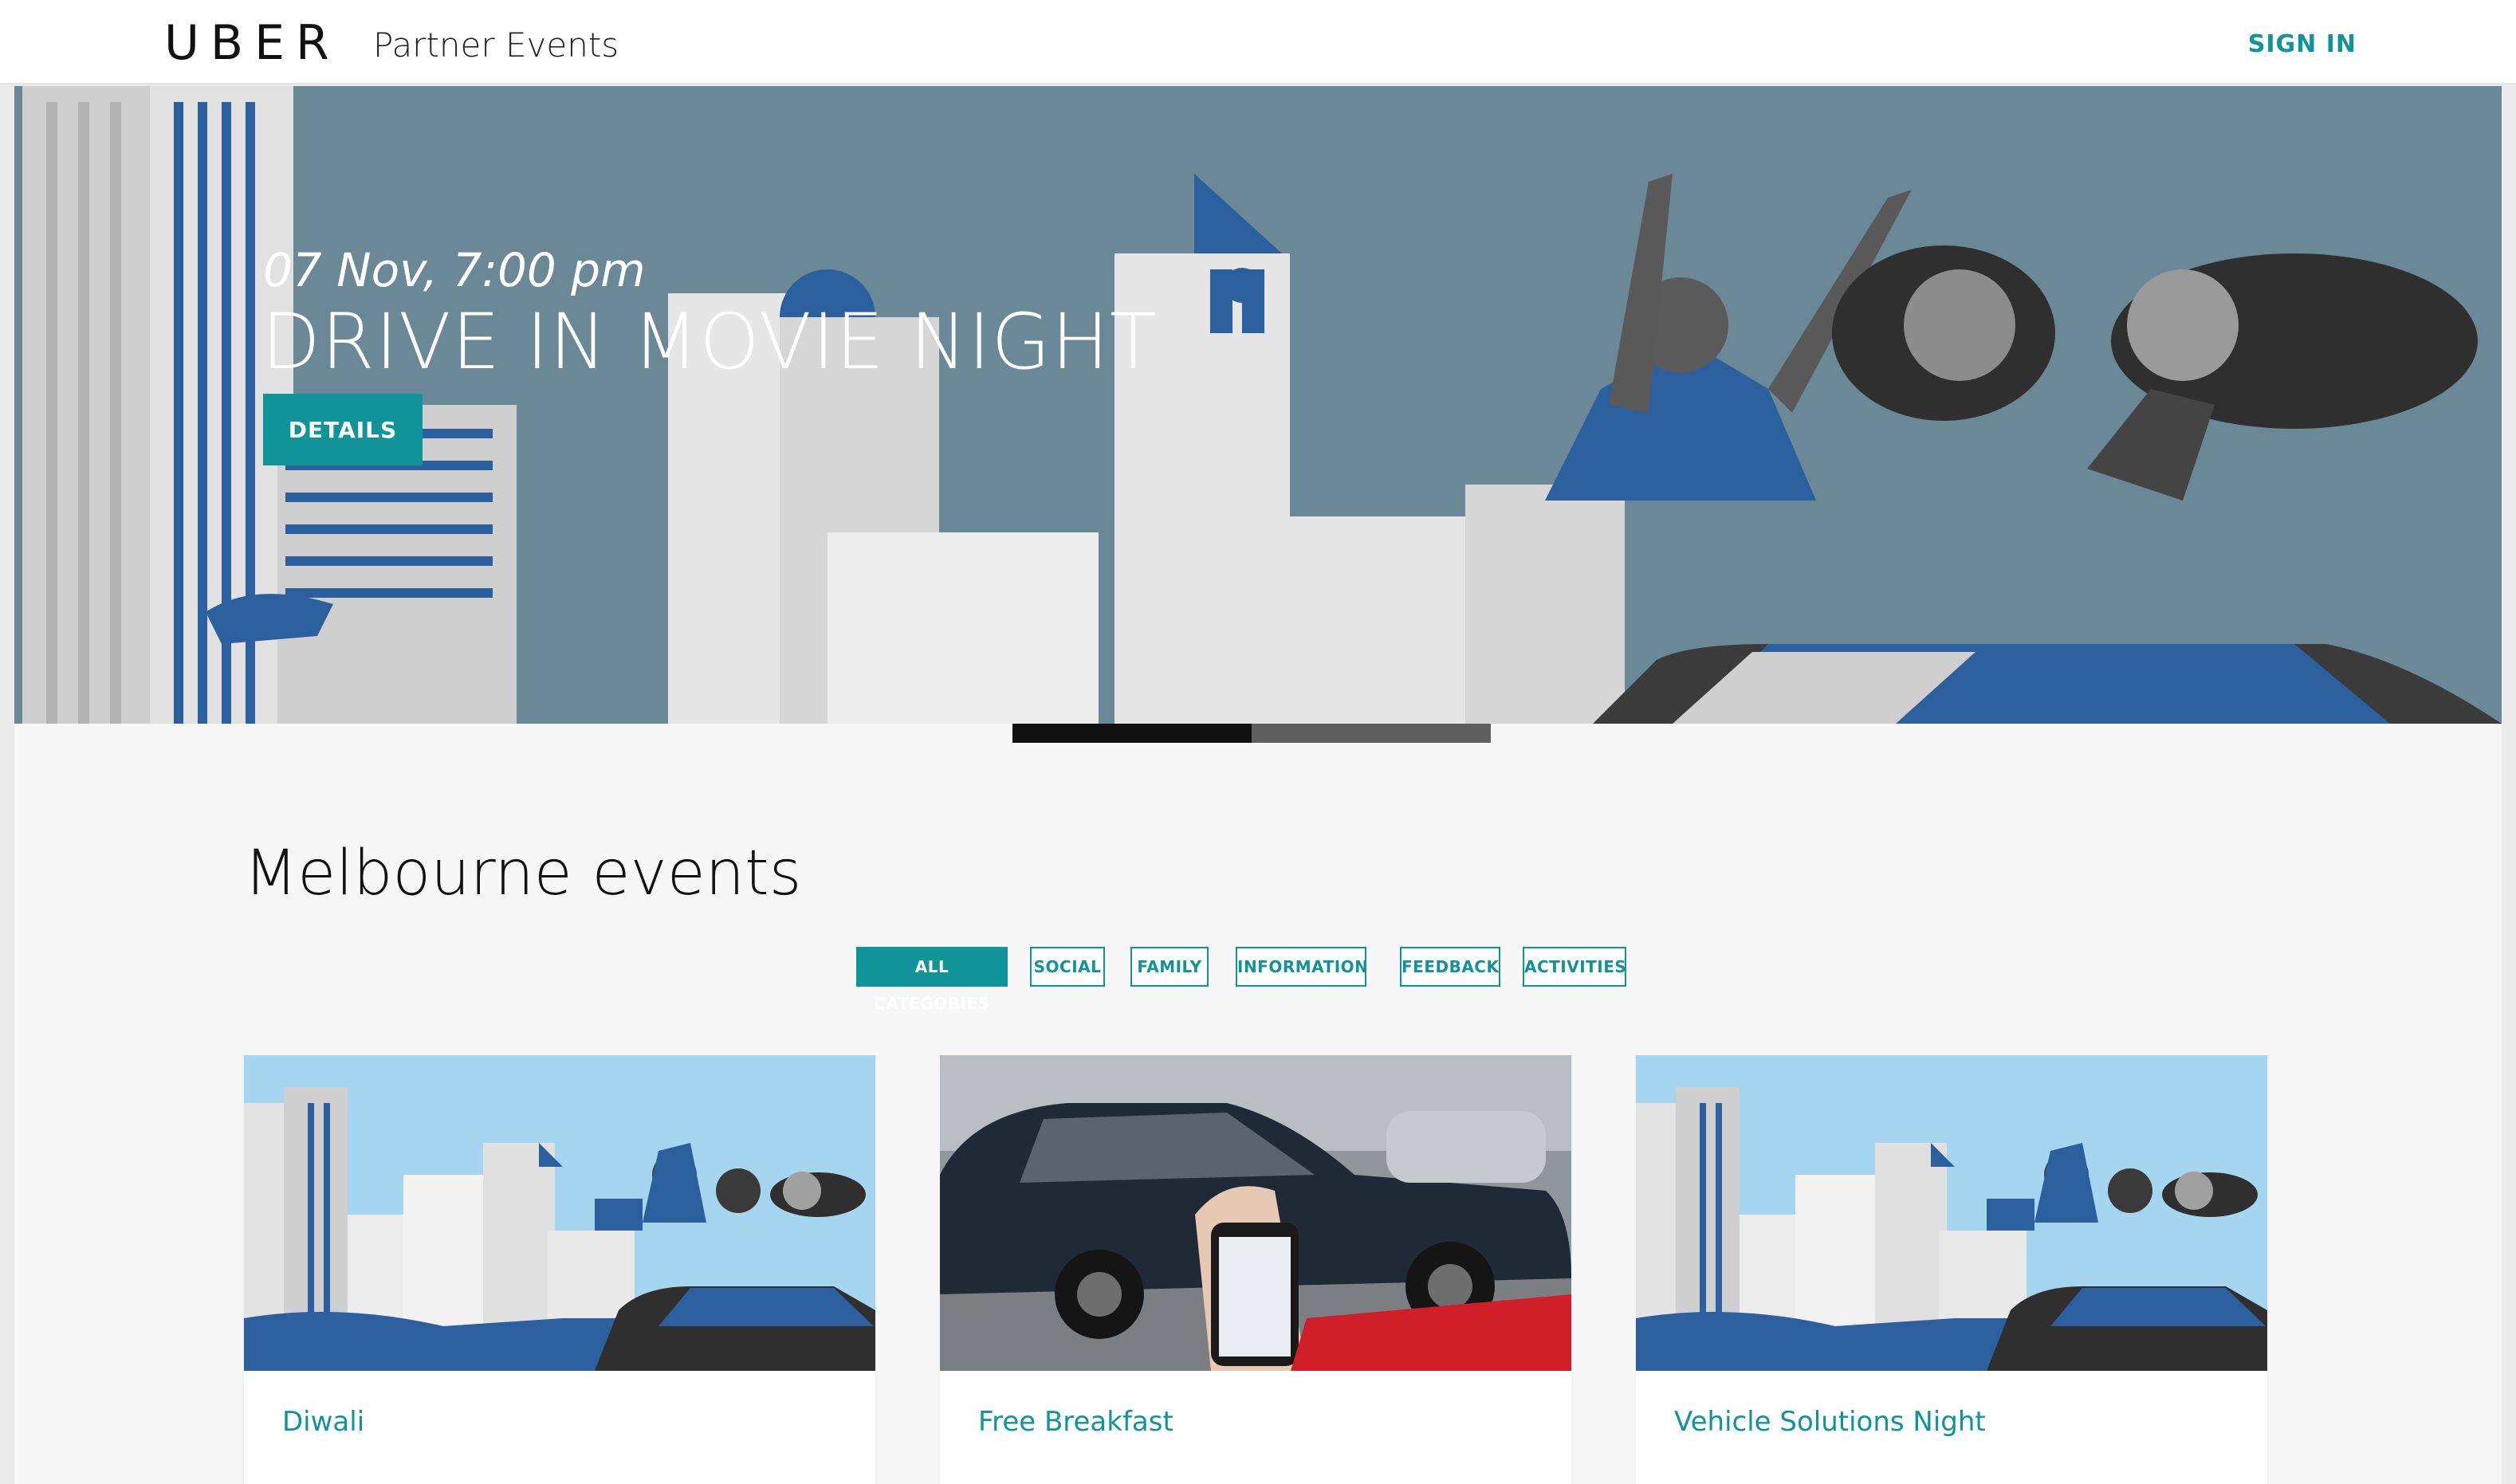  Describe the element at coordinates (932, 980) in the screenshot. I see `filter-all-categories: ALL CATEGORIES` at that location.